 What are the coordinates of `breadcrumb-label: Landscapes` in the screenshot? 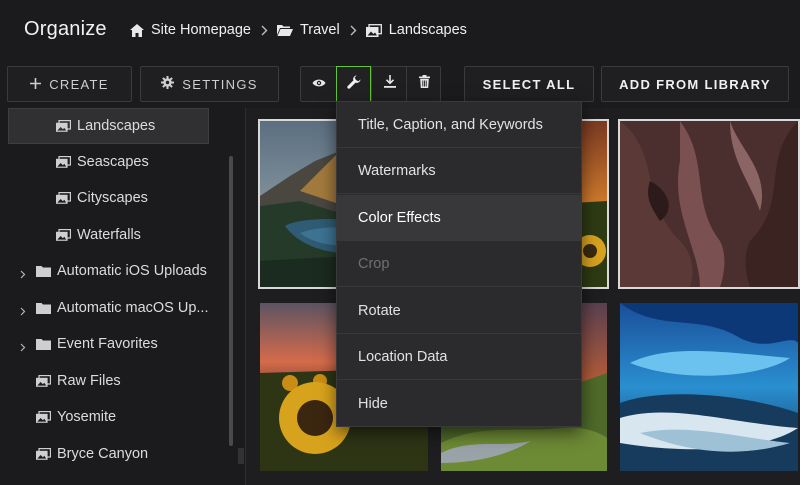 It's located at (427, 30).